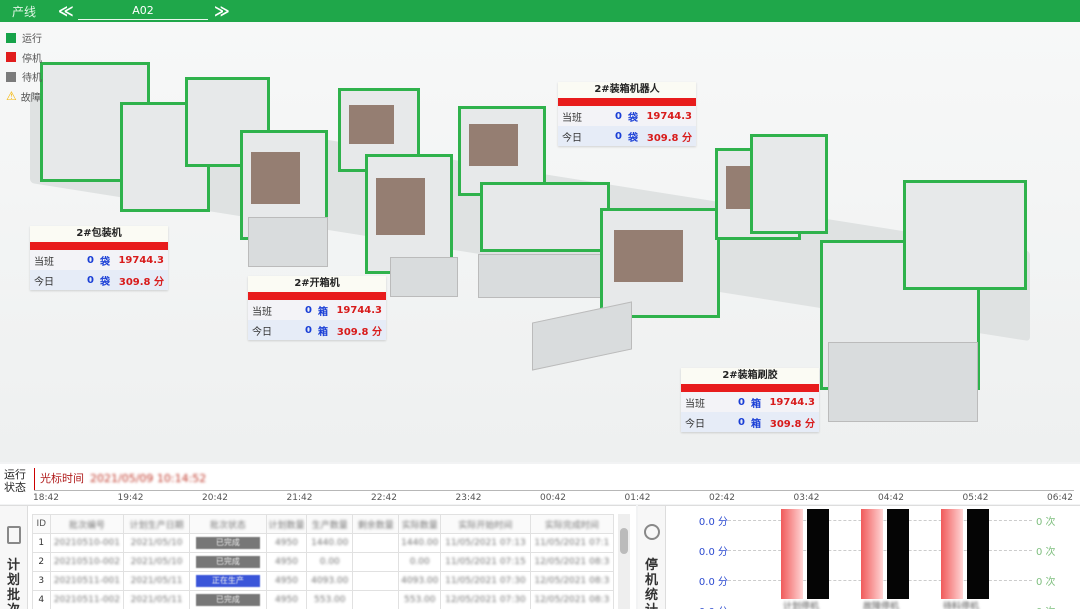  I want to click on time-axis, so click(554, 490).